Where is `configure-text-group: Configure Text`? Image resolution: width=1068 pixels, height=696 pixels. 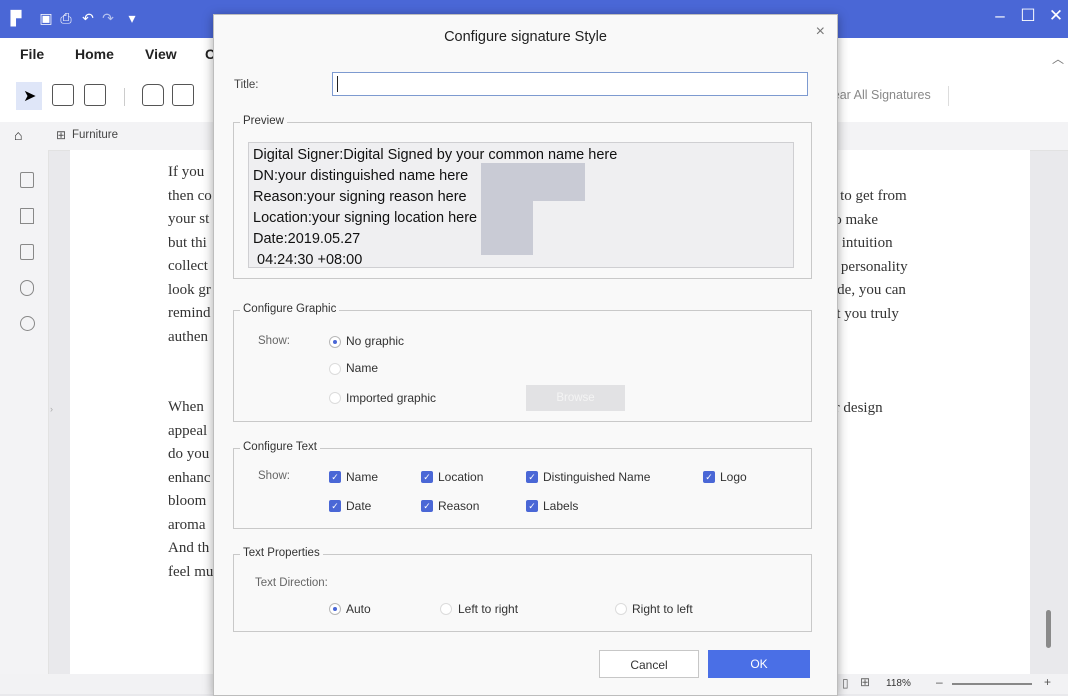 configure-text-group: Configure Text is located at coordinates (522, 485).